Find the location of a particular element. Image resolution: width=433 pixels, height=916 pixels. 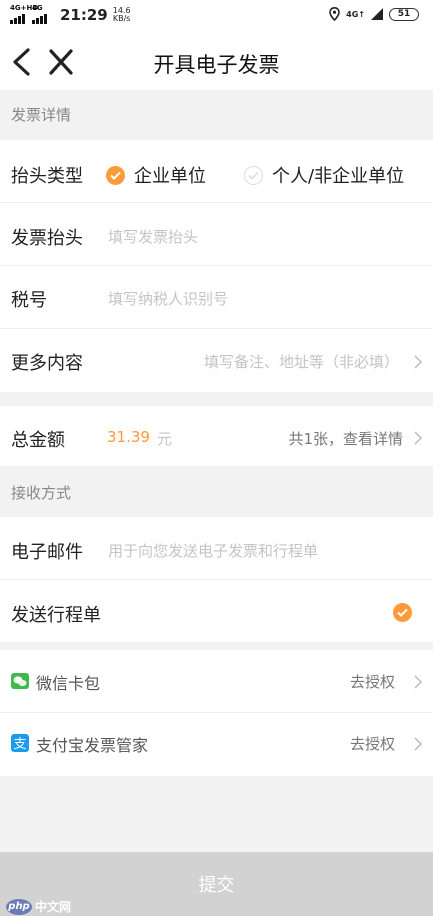

auth-action-alipay: 去授权 is located at coordinates (372, 743).